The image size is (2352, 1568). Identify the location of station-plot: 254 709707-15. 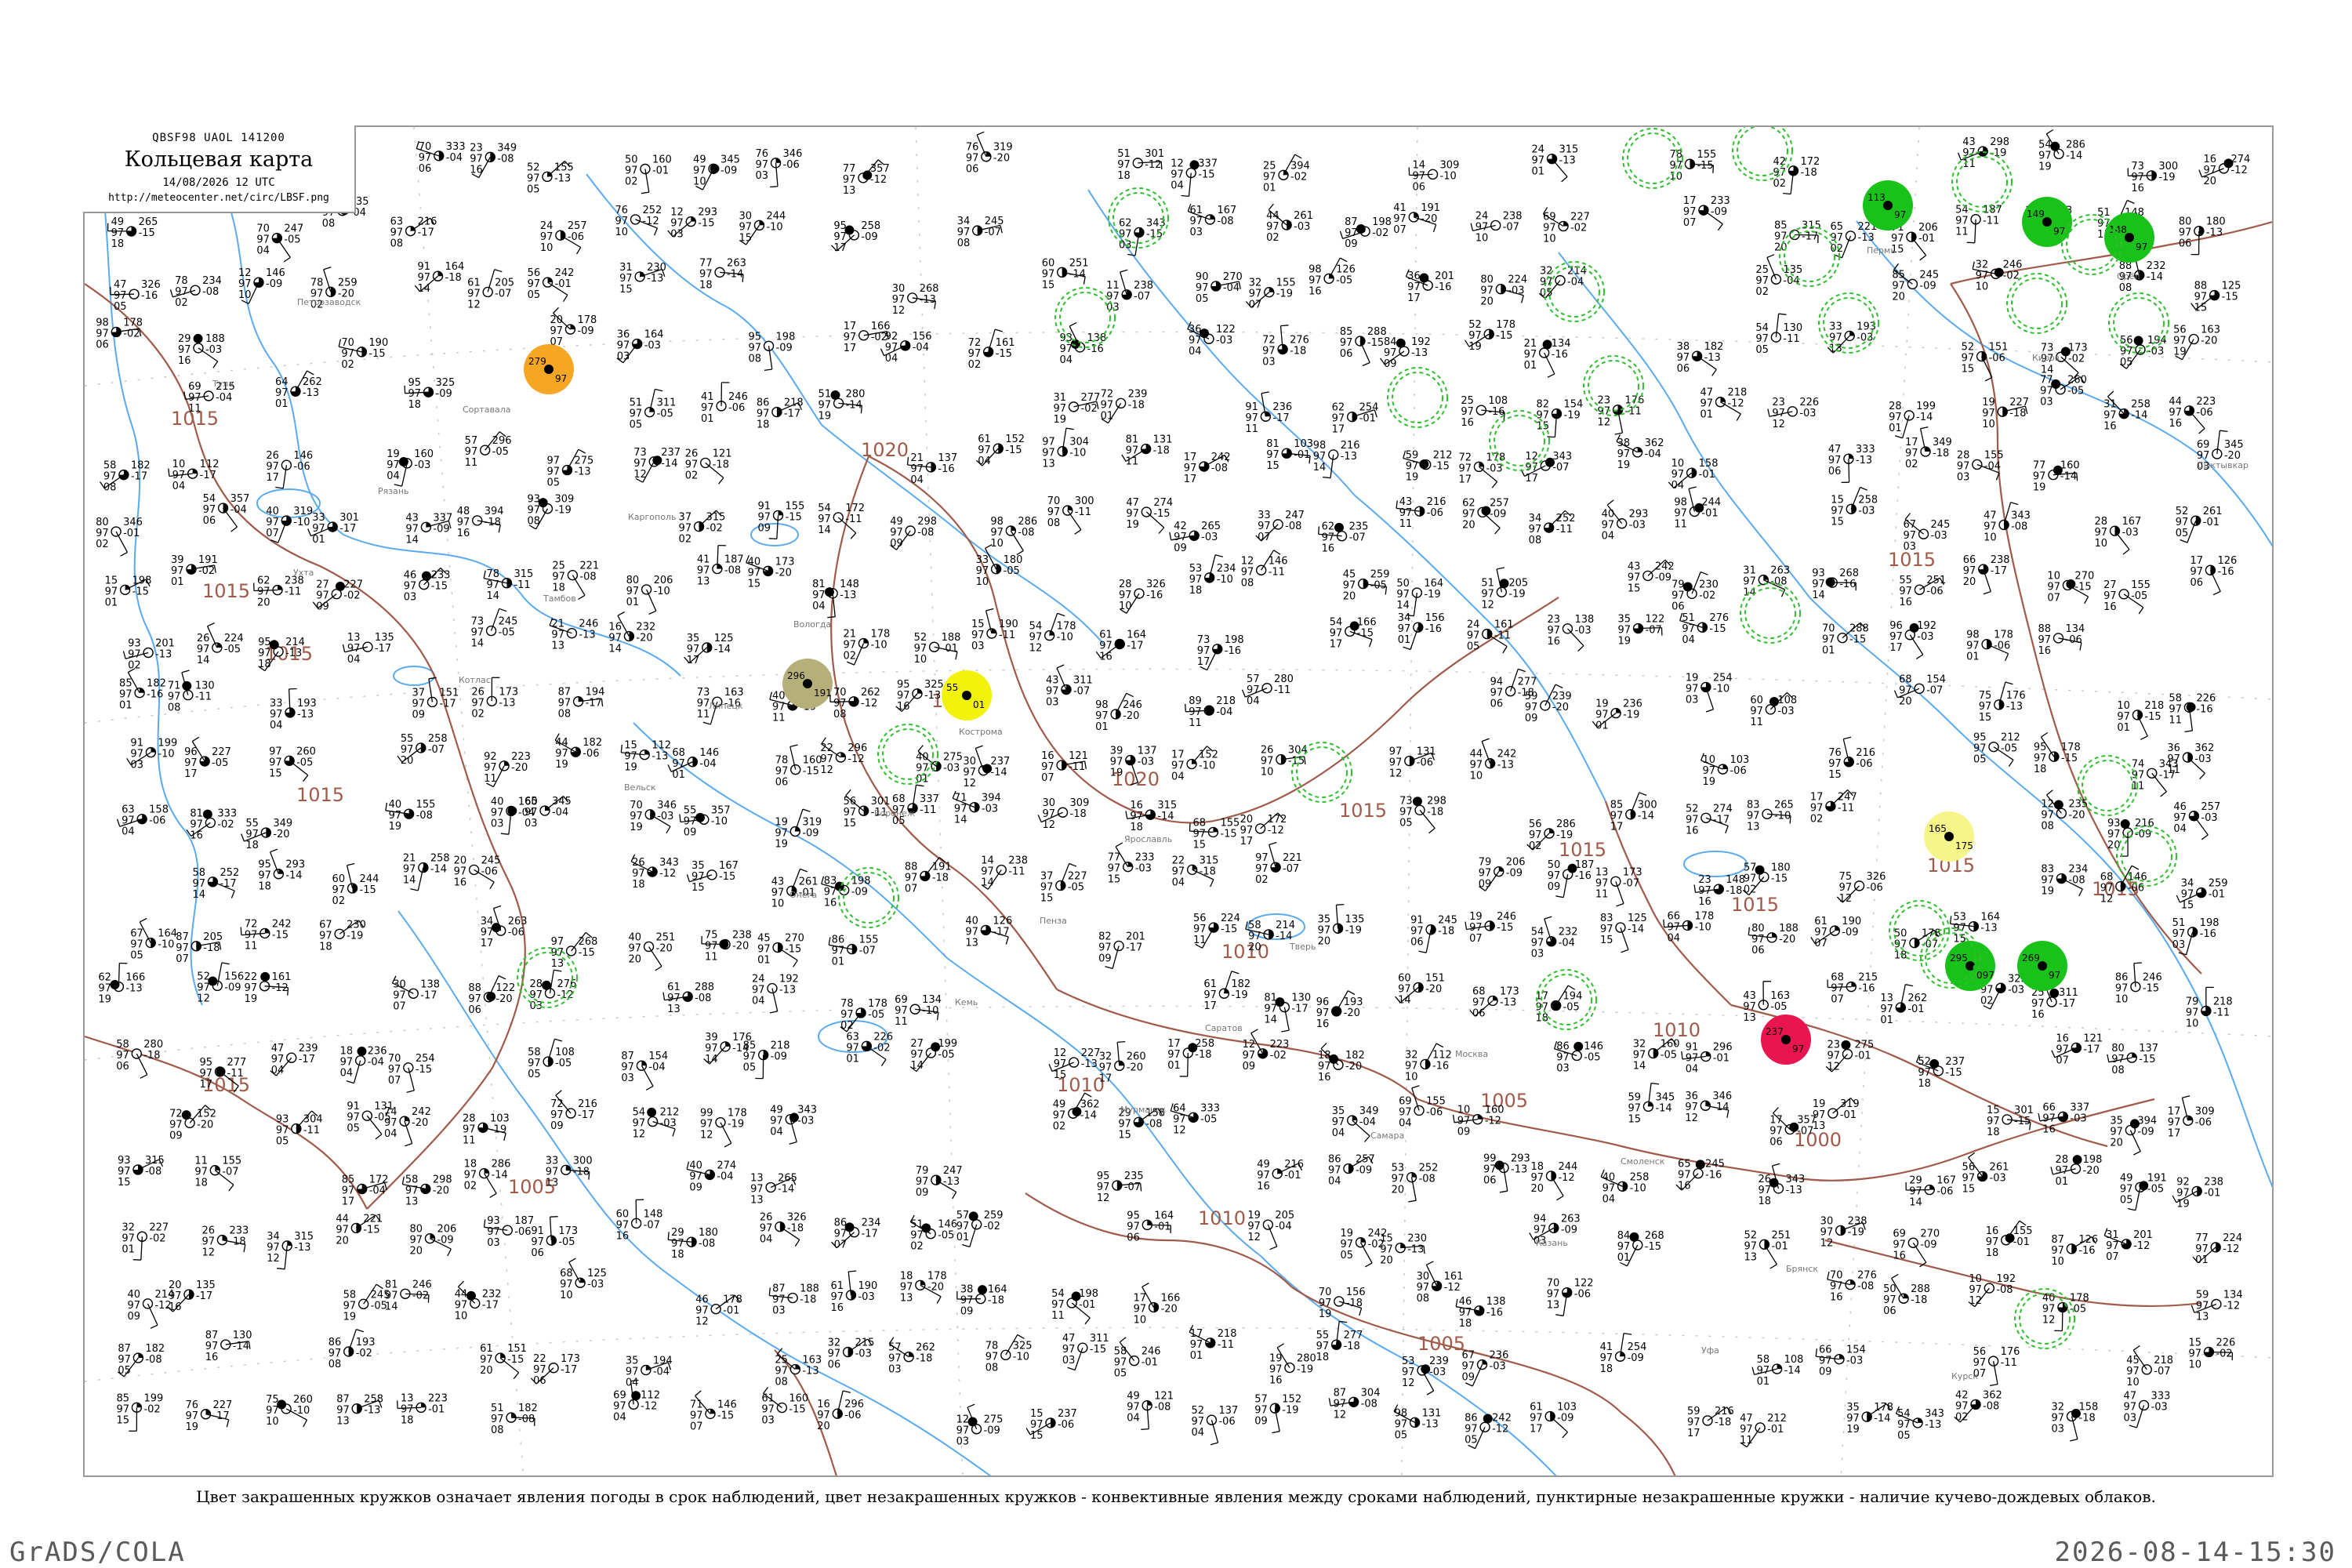
(411, 1073).